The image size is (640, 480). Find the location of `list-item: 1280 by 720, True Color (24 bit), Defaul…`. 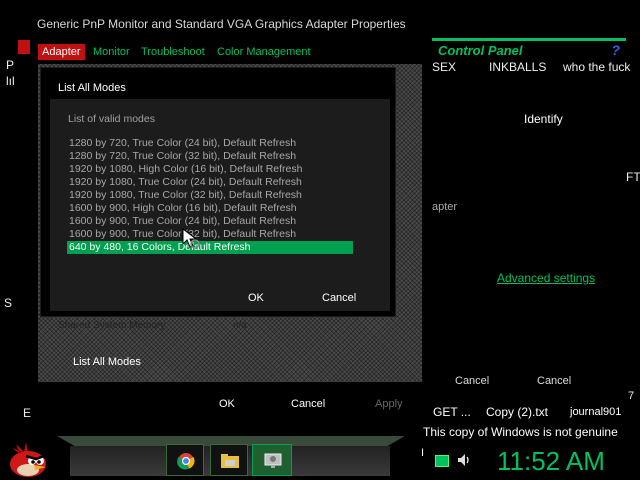

list-item: 1280 by 720, True Color (24 bit), Defaul… is located at coordinates (210, 143).